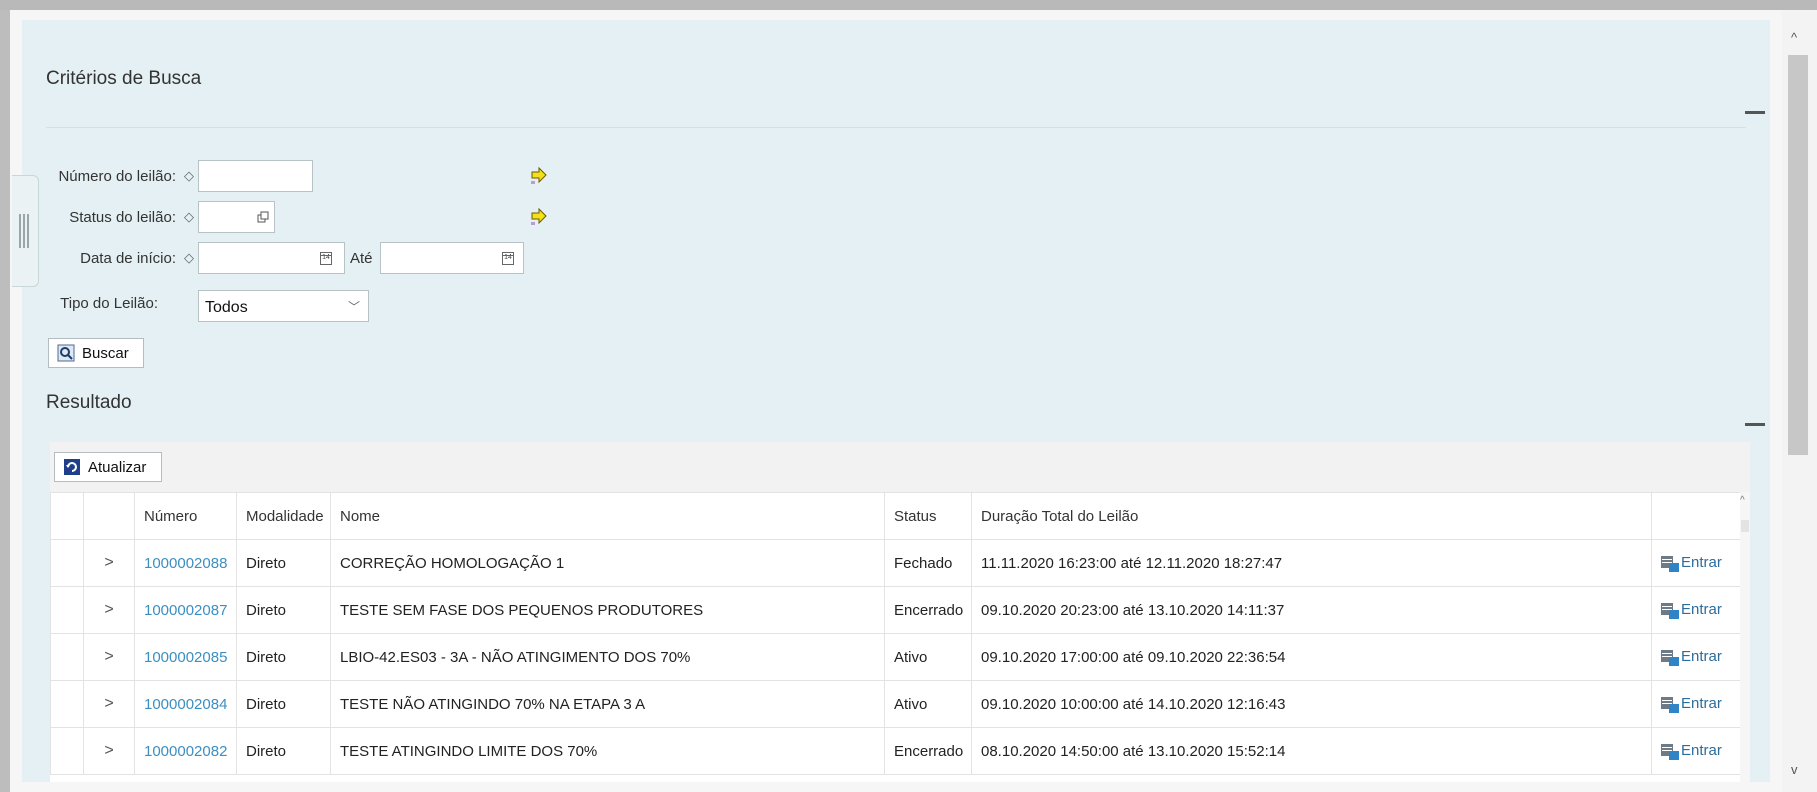 The width and height of the screenshot is (1817, 792). What do you see at coordinates (109, 303) in the screenshot?
I see `tipo-leilao-label: Tipo do Leilão:` at bounding box center [109, 303].